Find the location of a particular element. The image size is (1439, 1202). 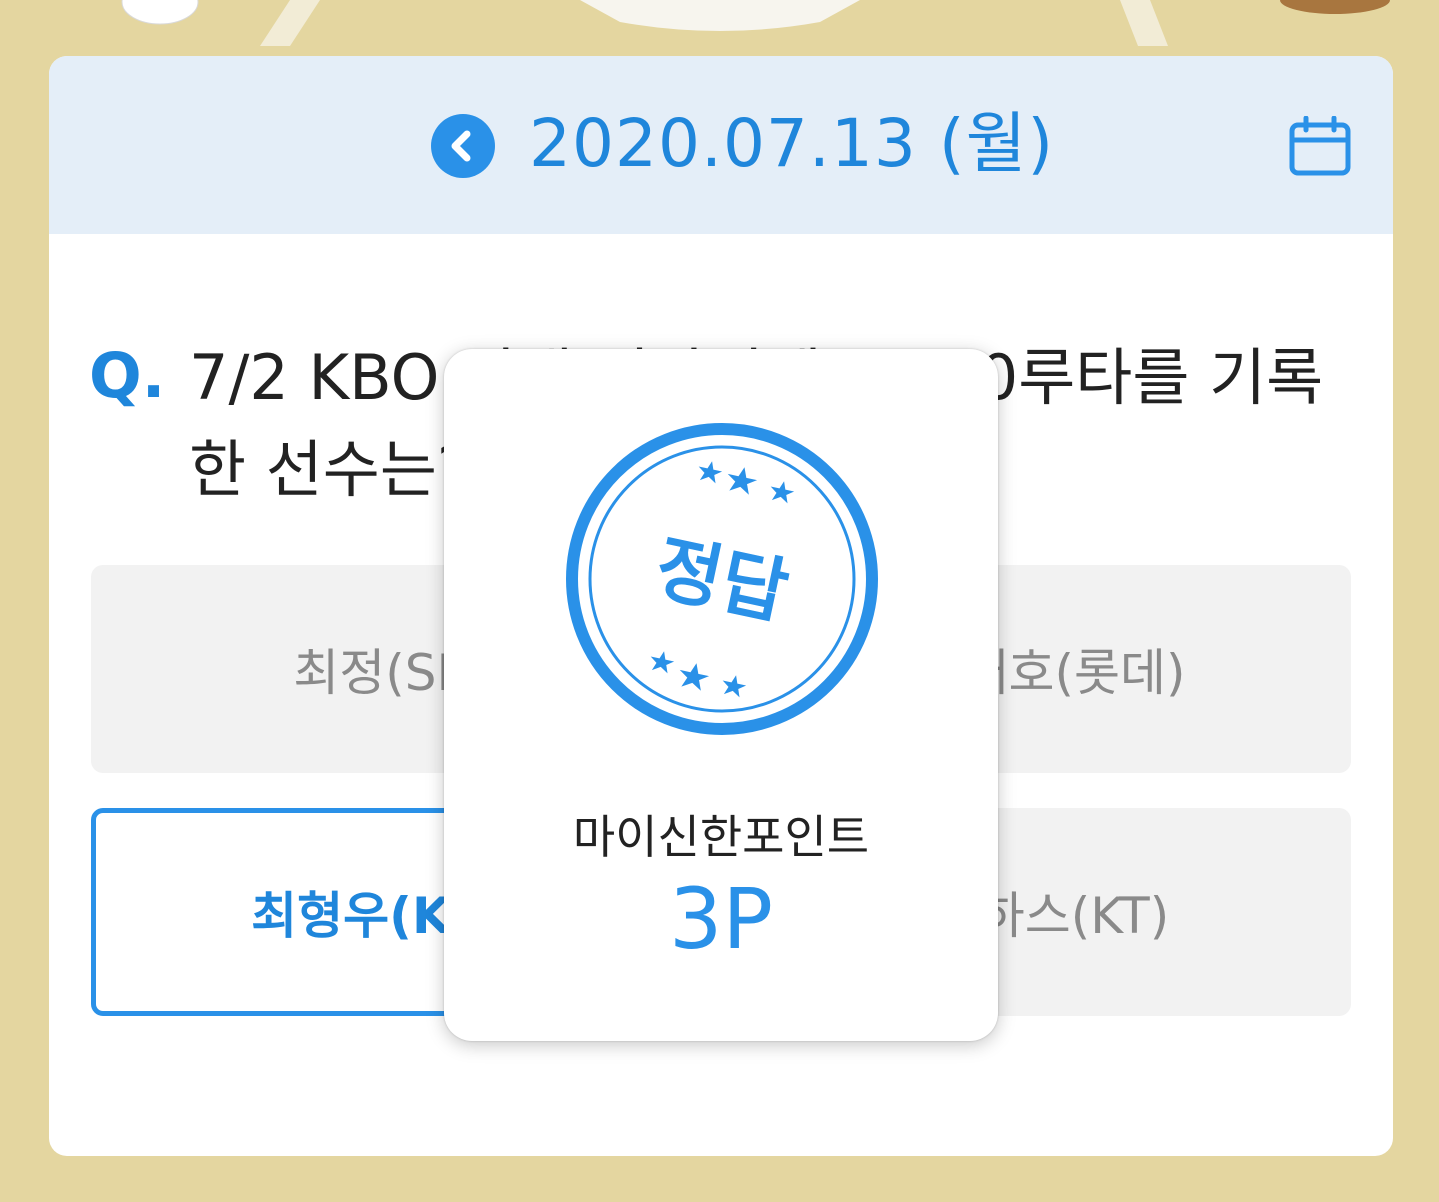

calendar-button is located at coordinates (1320, 146).